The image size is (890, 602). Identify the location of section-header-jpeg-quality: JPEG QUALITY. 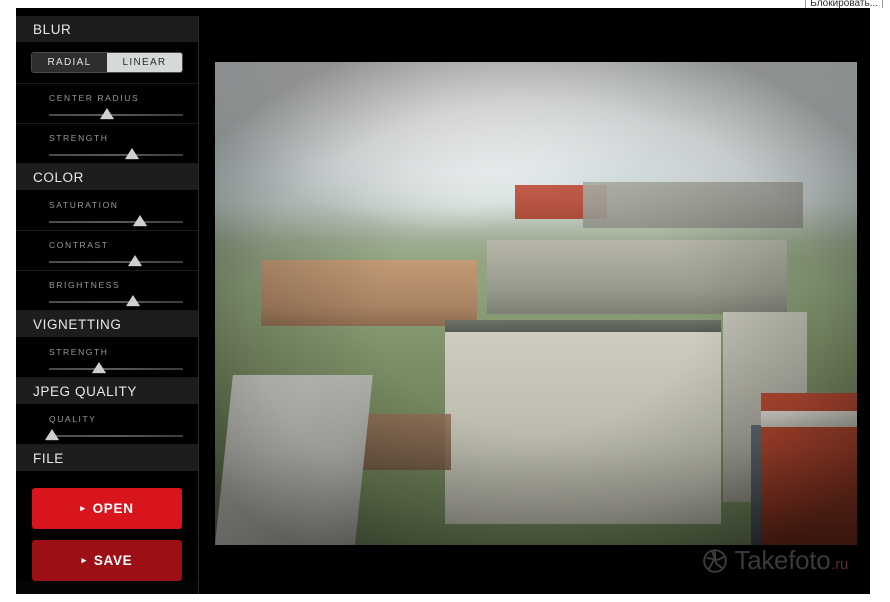
(107, 391).